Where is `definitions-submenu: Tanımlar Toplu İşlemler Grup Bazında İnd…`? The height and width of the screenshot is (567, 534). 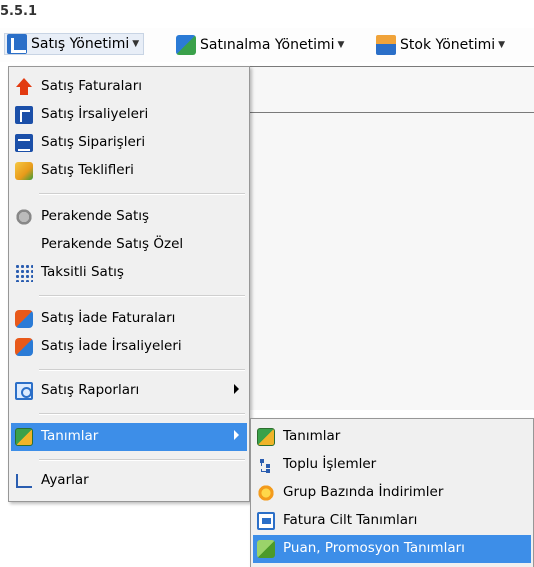 definitions-submenu: Tanımlar Toplu İşlemler Grup Bazında İnd… is located at coordinates (392, 492).